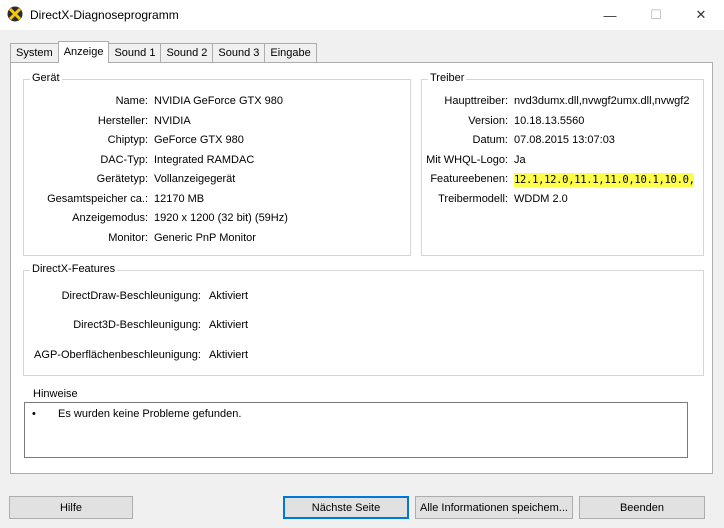 This screenshot has height=528, width=724. I want to click on close-button: ✕, so click(701, 15).